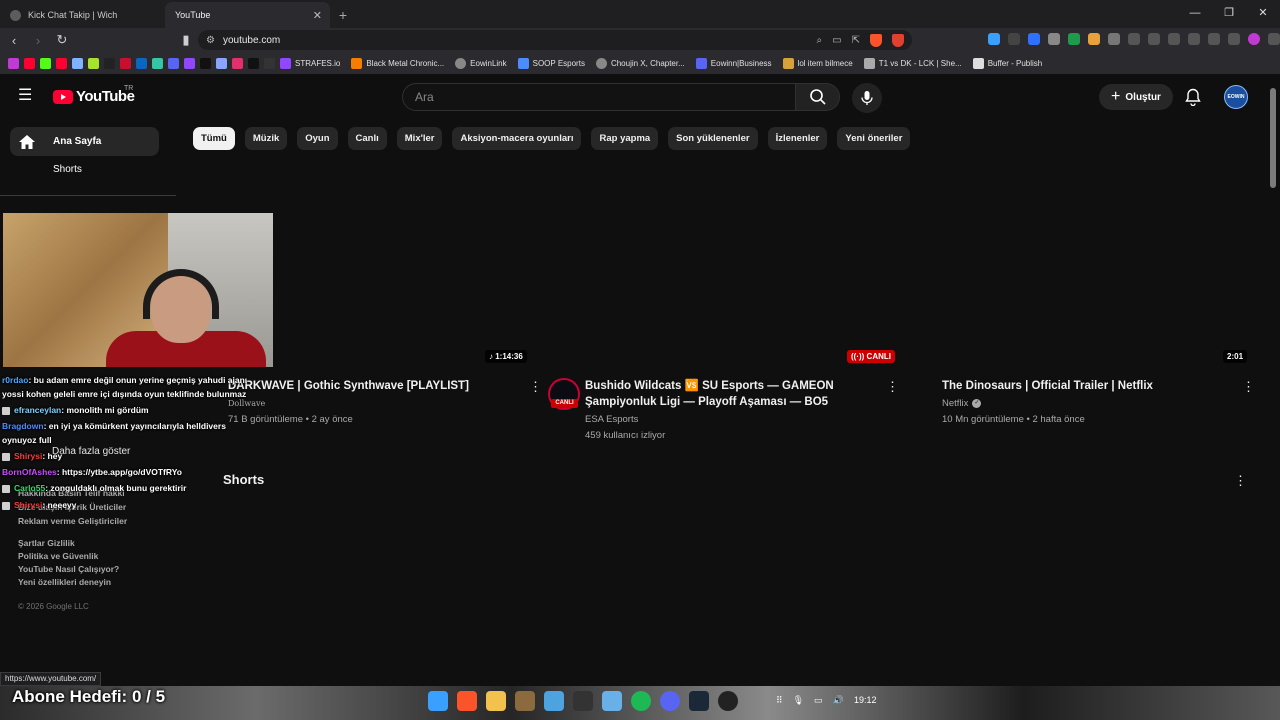 The image size is (1280, 720). I want to click on chip-watched: İzlenenler, so click(797, 138).